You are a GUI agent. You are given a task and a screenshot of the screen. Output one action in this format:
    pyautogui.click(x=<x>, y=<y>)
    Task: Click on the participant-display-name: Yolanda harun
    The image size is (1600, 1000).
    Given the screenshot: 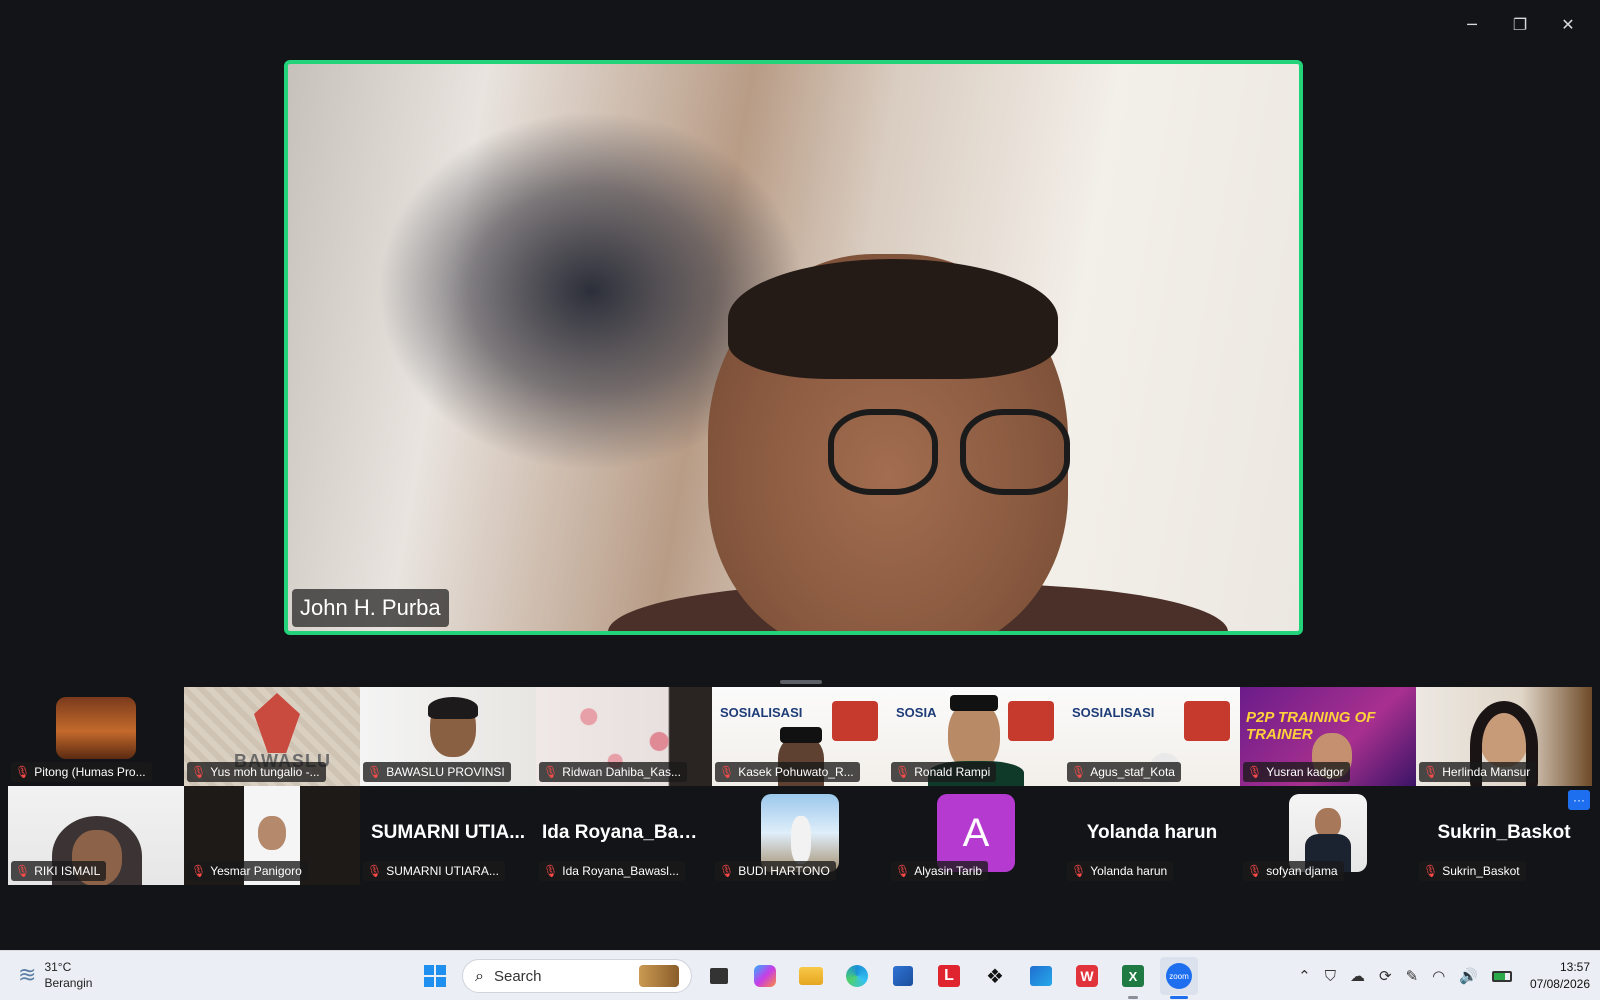 What is the action you would take?
    pyautogui.click(x=1152, y=832)
    